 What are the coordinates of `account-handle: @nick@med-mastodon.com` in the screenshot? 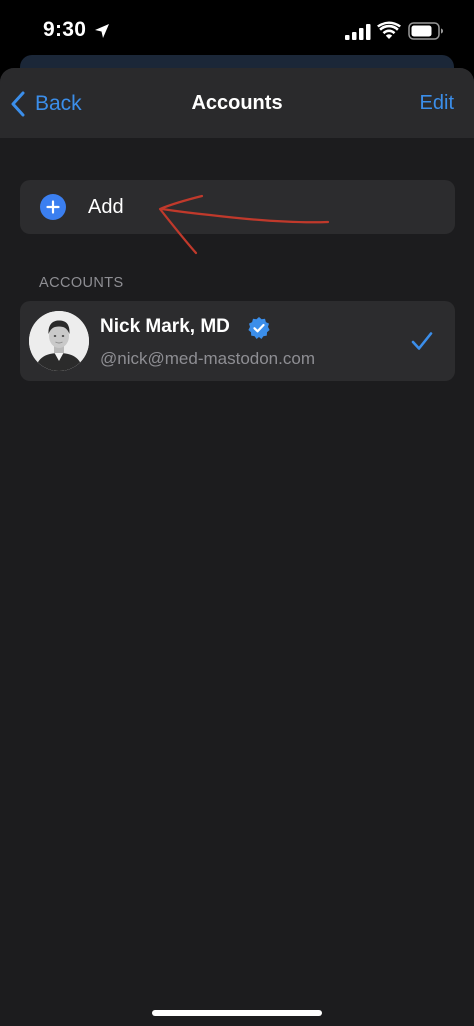 It's located at (207, 358).